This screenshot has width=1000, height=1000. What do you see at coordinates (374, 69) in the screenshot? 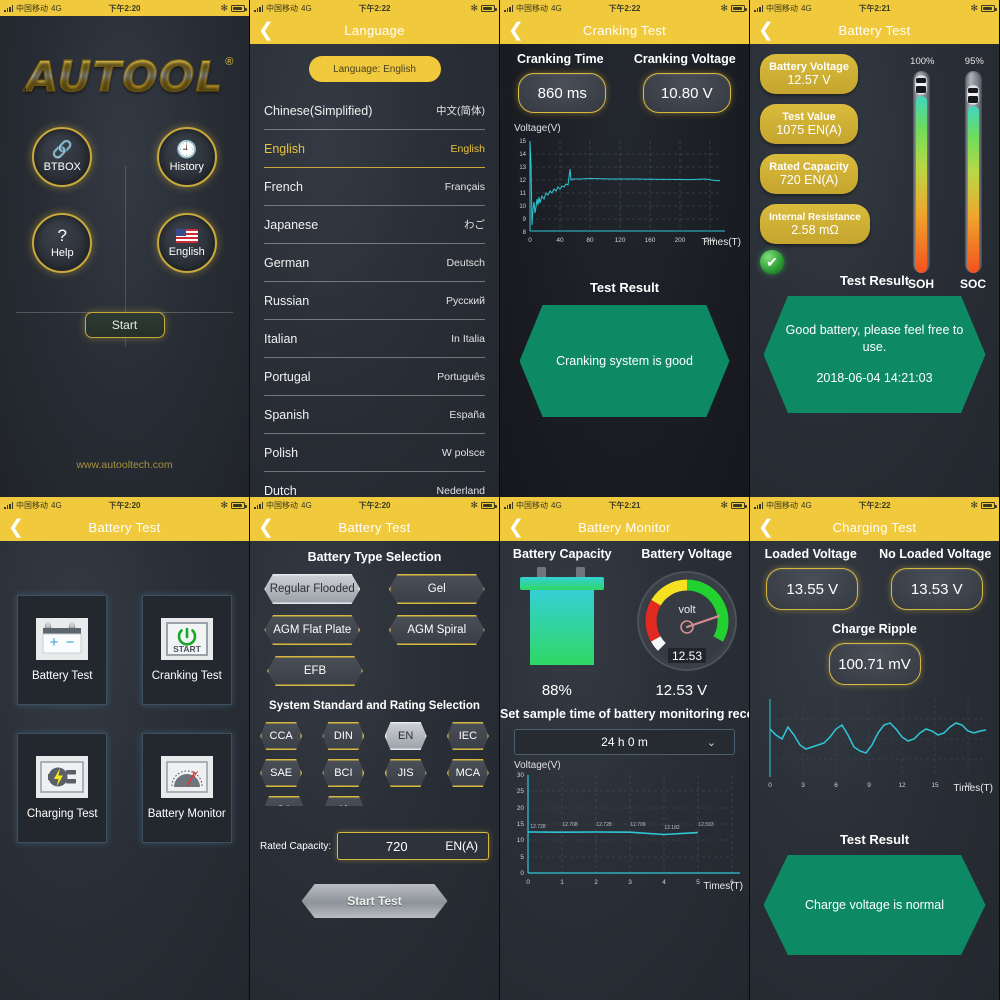
I see `current-language-pill: Language: English` at bounding box center [374, 69].